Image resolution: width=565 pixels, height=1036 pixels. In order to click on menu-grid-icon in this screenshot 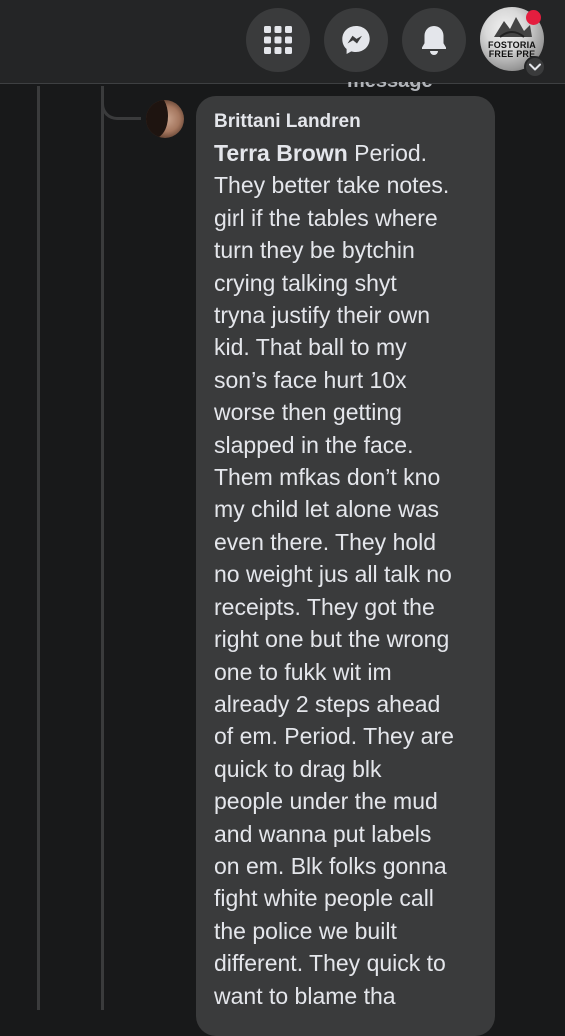, I will do `click(278, 40)`.